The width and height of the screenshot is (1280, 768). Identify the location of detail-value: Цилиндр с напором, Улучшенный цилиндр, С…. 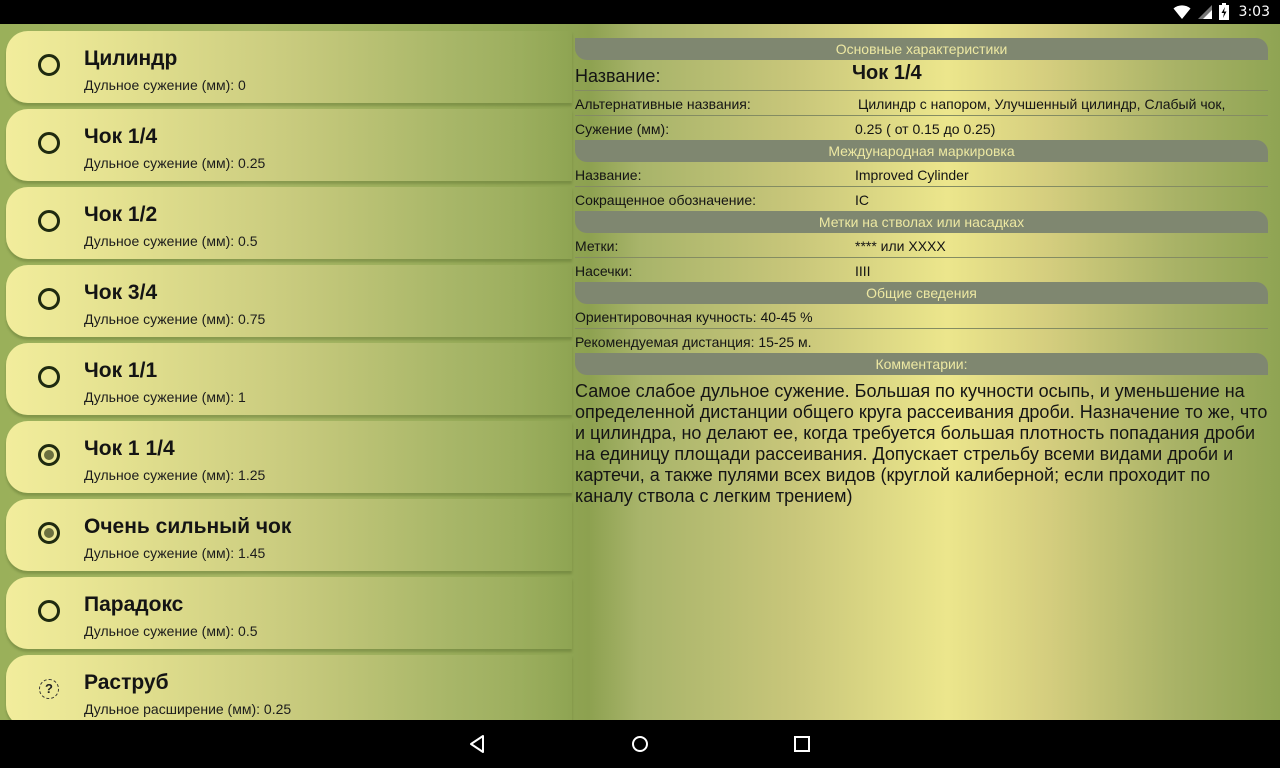
(1042, 104).